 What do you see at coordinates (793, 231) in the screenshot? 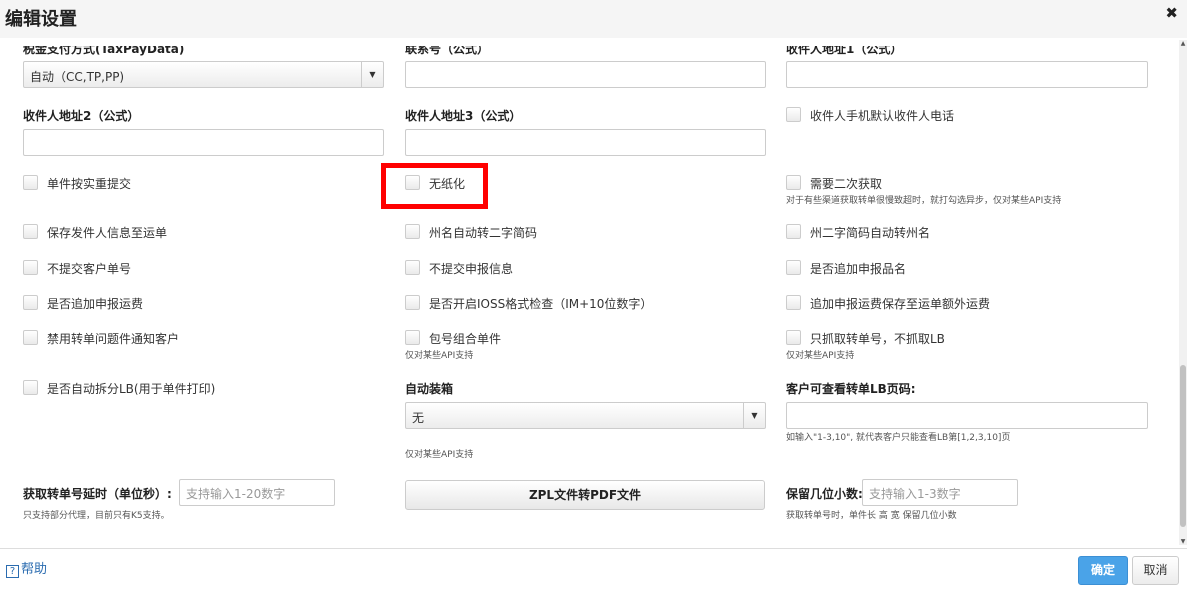
I see `code-to-state-checkbox` at bounding box center [793, 231].